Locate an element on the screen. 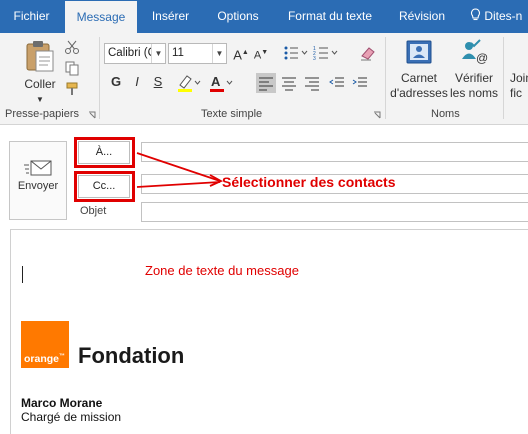 The height and width of the screenshot is (434, 528). copy-icon is located at coordinates (72, 68).